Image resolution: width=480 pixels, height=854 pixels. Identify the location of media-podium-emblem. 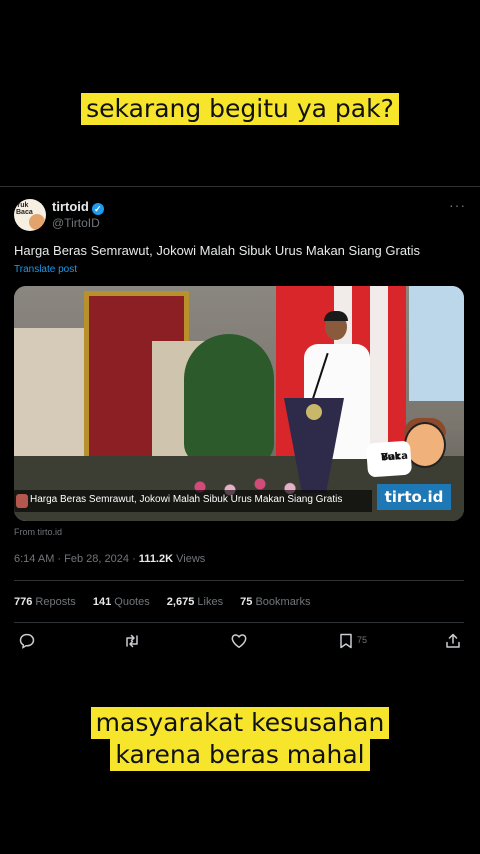
(314, 412).